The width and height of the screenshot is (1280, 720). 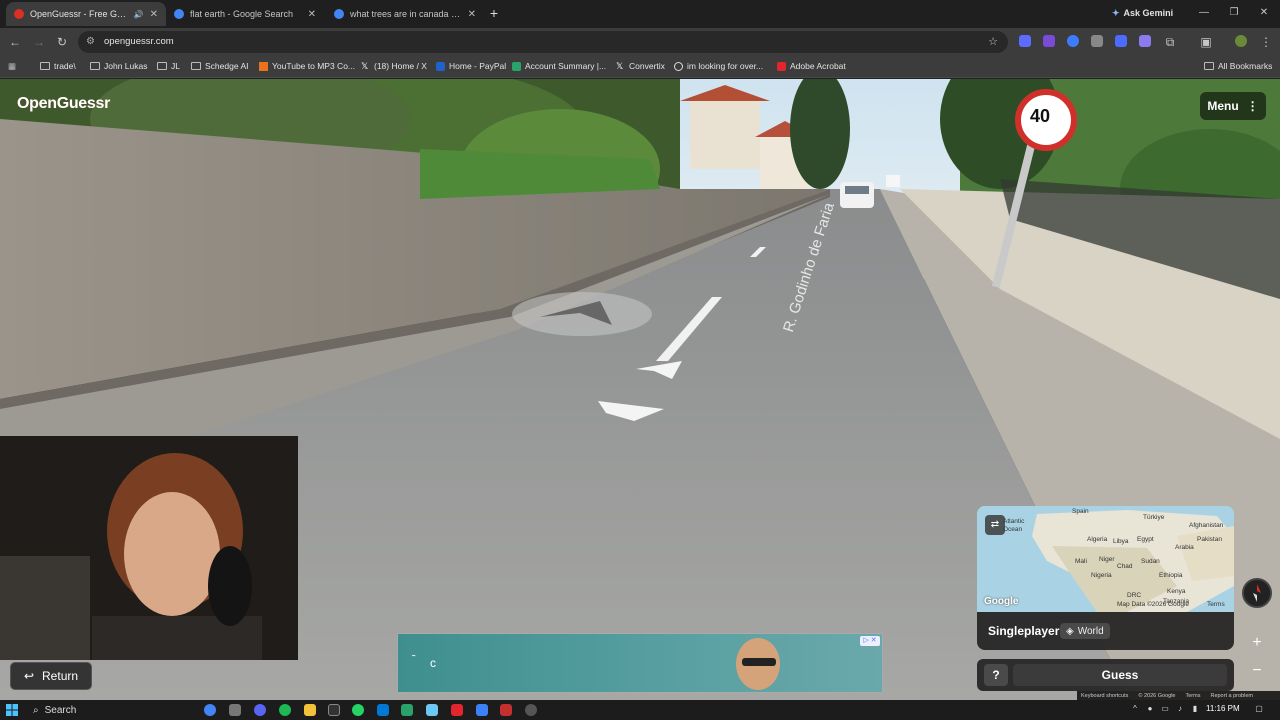 What do you see at coordinates (86, 14) in the screenshot?
I see `tab-openguessr: OpenGuessr - Free GeoGue 🔊 ✕` at bounding box center [86, 14].